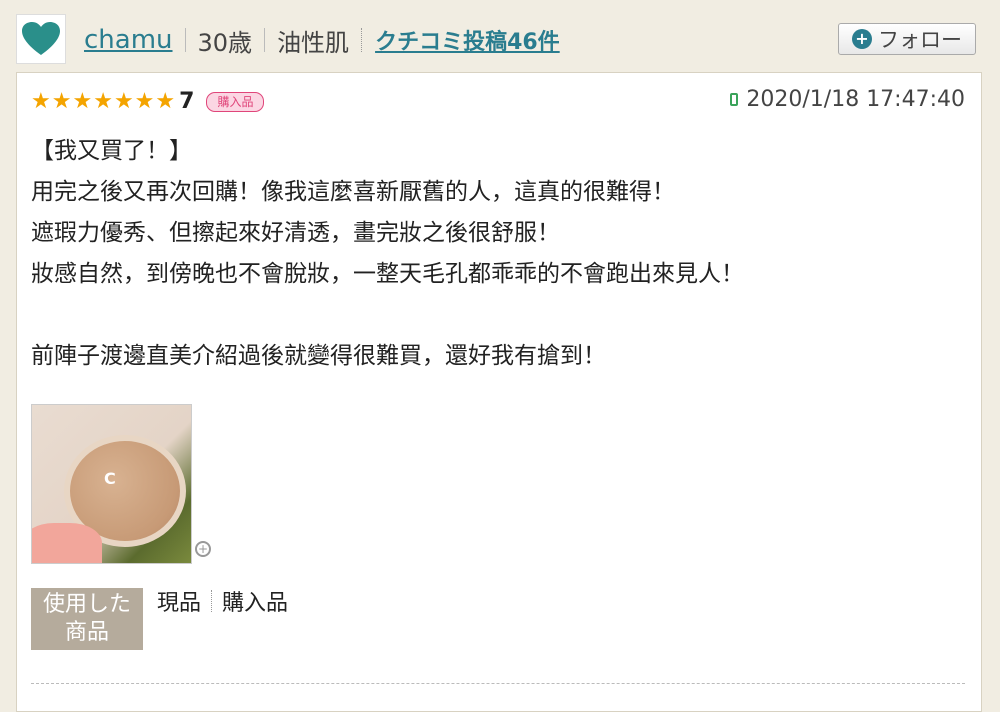 The image size is (1000, 712). Describe the element at coordinates (187, 101) in the screenshot. I see `rating-score: 7` at that location.